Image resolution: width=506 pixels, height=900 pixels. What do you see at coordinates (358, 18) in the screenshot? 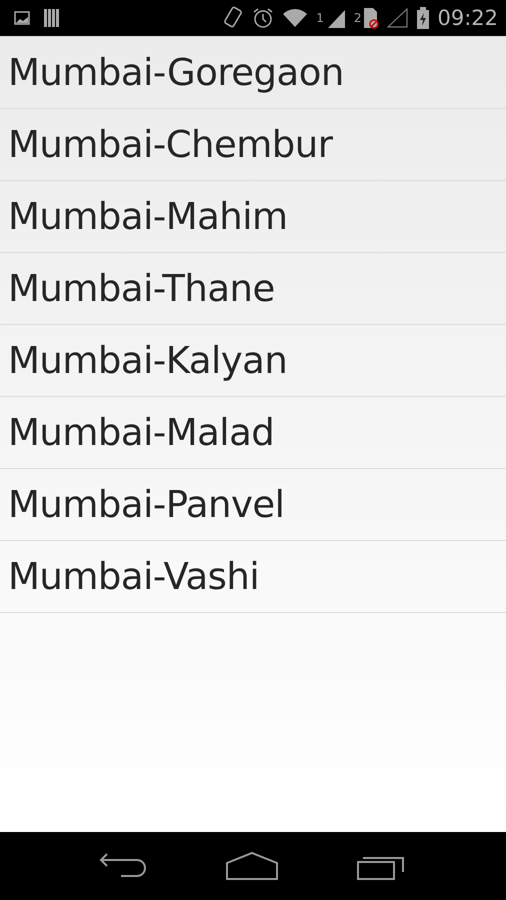
I see `sim-number: 2` at bounding box center [358, 18].